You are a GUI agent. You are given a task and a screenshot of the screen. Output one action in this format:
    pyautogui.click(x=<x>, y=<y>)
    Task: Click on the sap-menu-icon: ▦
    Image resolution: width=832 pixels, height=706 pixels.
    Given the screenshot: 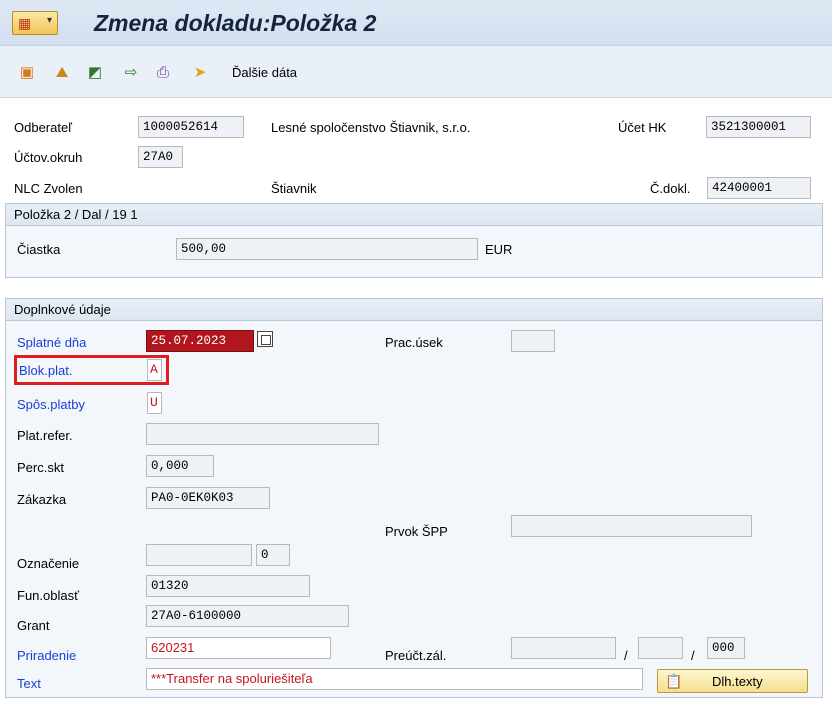 What is the action you would take?
    pyautogui.click(x=25, y=23)
    